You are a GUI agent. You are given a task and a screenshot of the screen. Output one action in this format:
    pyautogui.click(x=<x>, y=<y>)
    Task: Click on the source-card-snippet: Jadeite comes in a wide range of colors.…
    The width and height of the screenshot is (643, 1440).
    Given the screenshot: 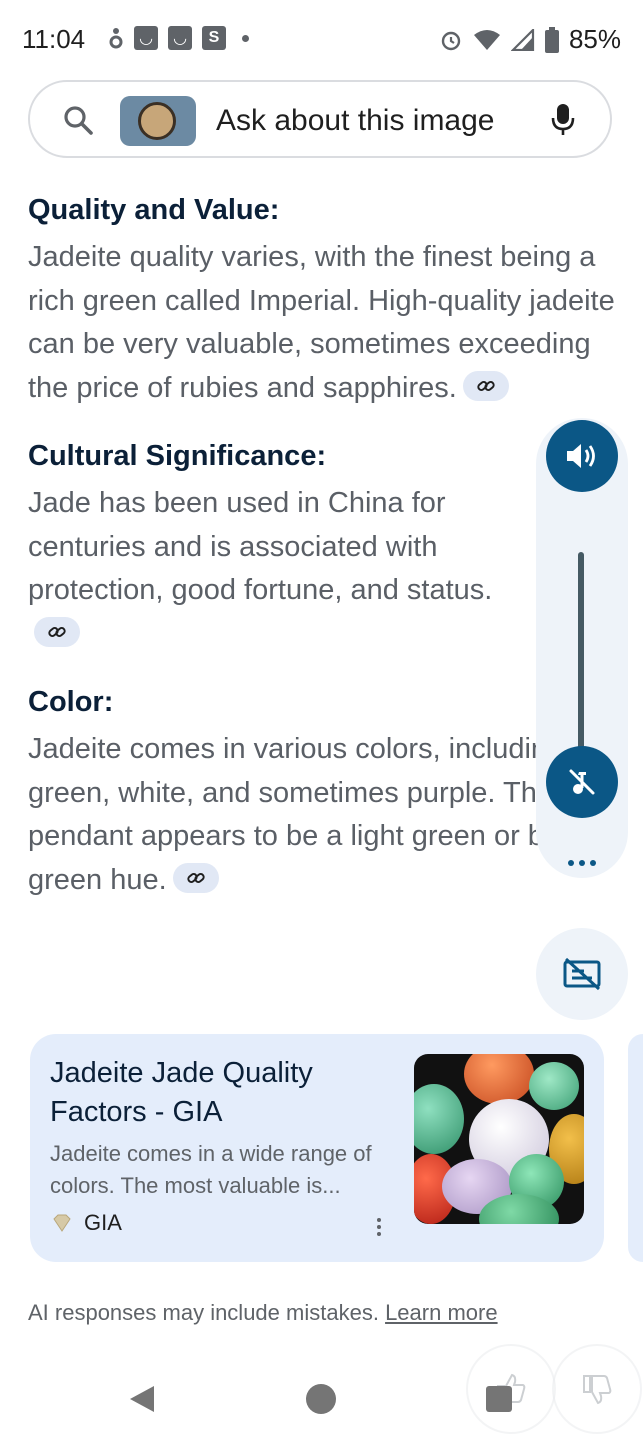 What is the action you would take?
    pyautogui.click(x=211, y=1169)
    